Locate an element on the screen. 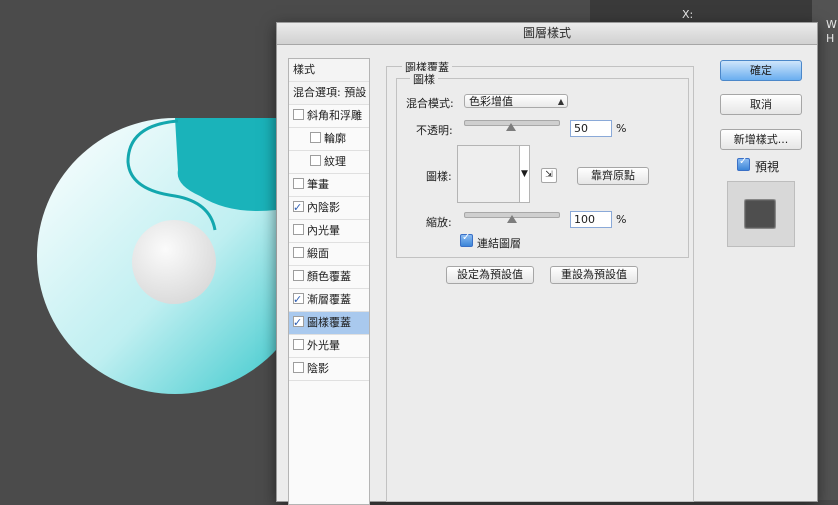 This screenshot has width=838, height=505. ok-button: 確定 is located at coordinates (761, 70).